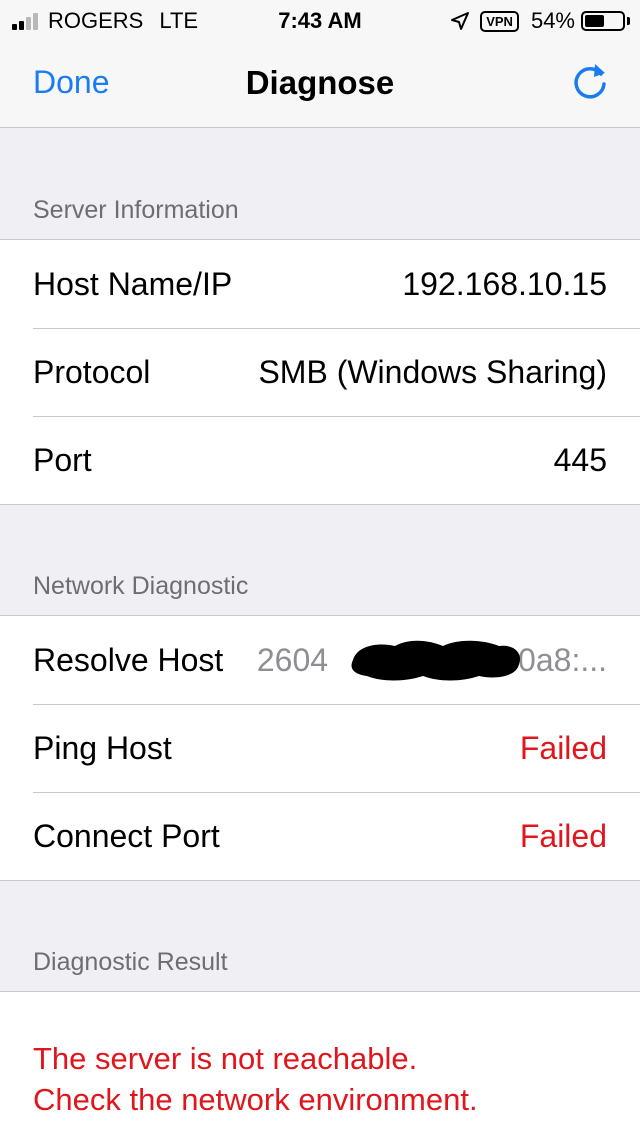 Image resolution: width=640 pixels, height=1136 pixels. I want to click on location-arrow-icon, so click(460, 21).